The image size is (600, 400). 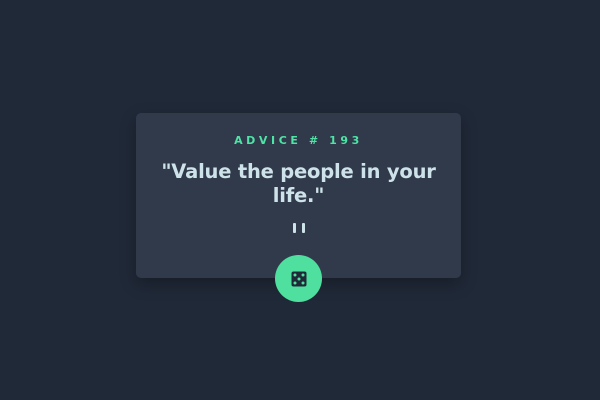 I want to click on advice-id: ADVICE # 193, so click(x=298, y=140).